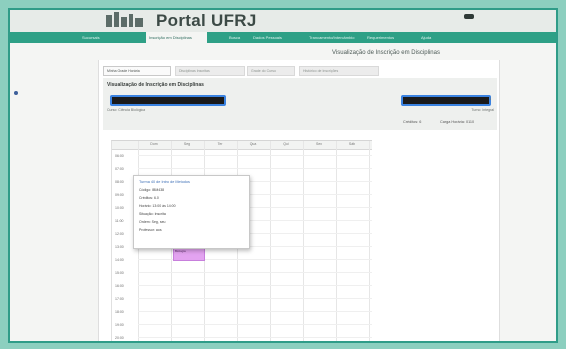  Describe the element at coordinates (220, 144) in the screenshot. I see `day-label: Ter` at that location.